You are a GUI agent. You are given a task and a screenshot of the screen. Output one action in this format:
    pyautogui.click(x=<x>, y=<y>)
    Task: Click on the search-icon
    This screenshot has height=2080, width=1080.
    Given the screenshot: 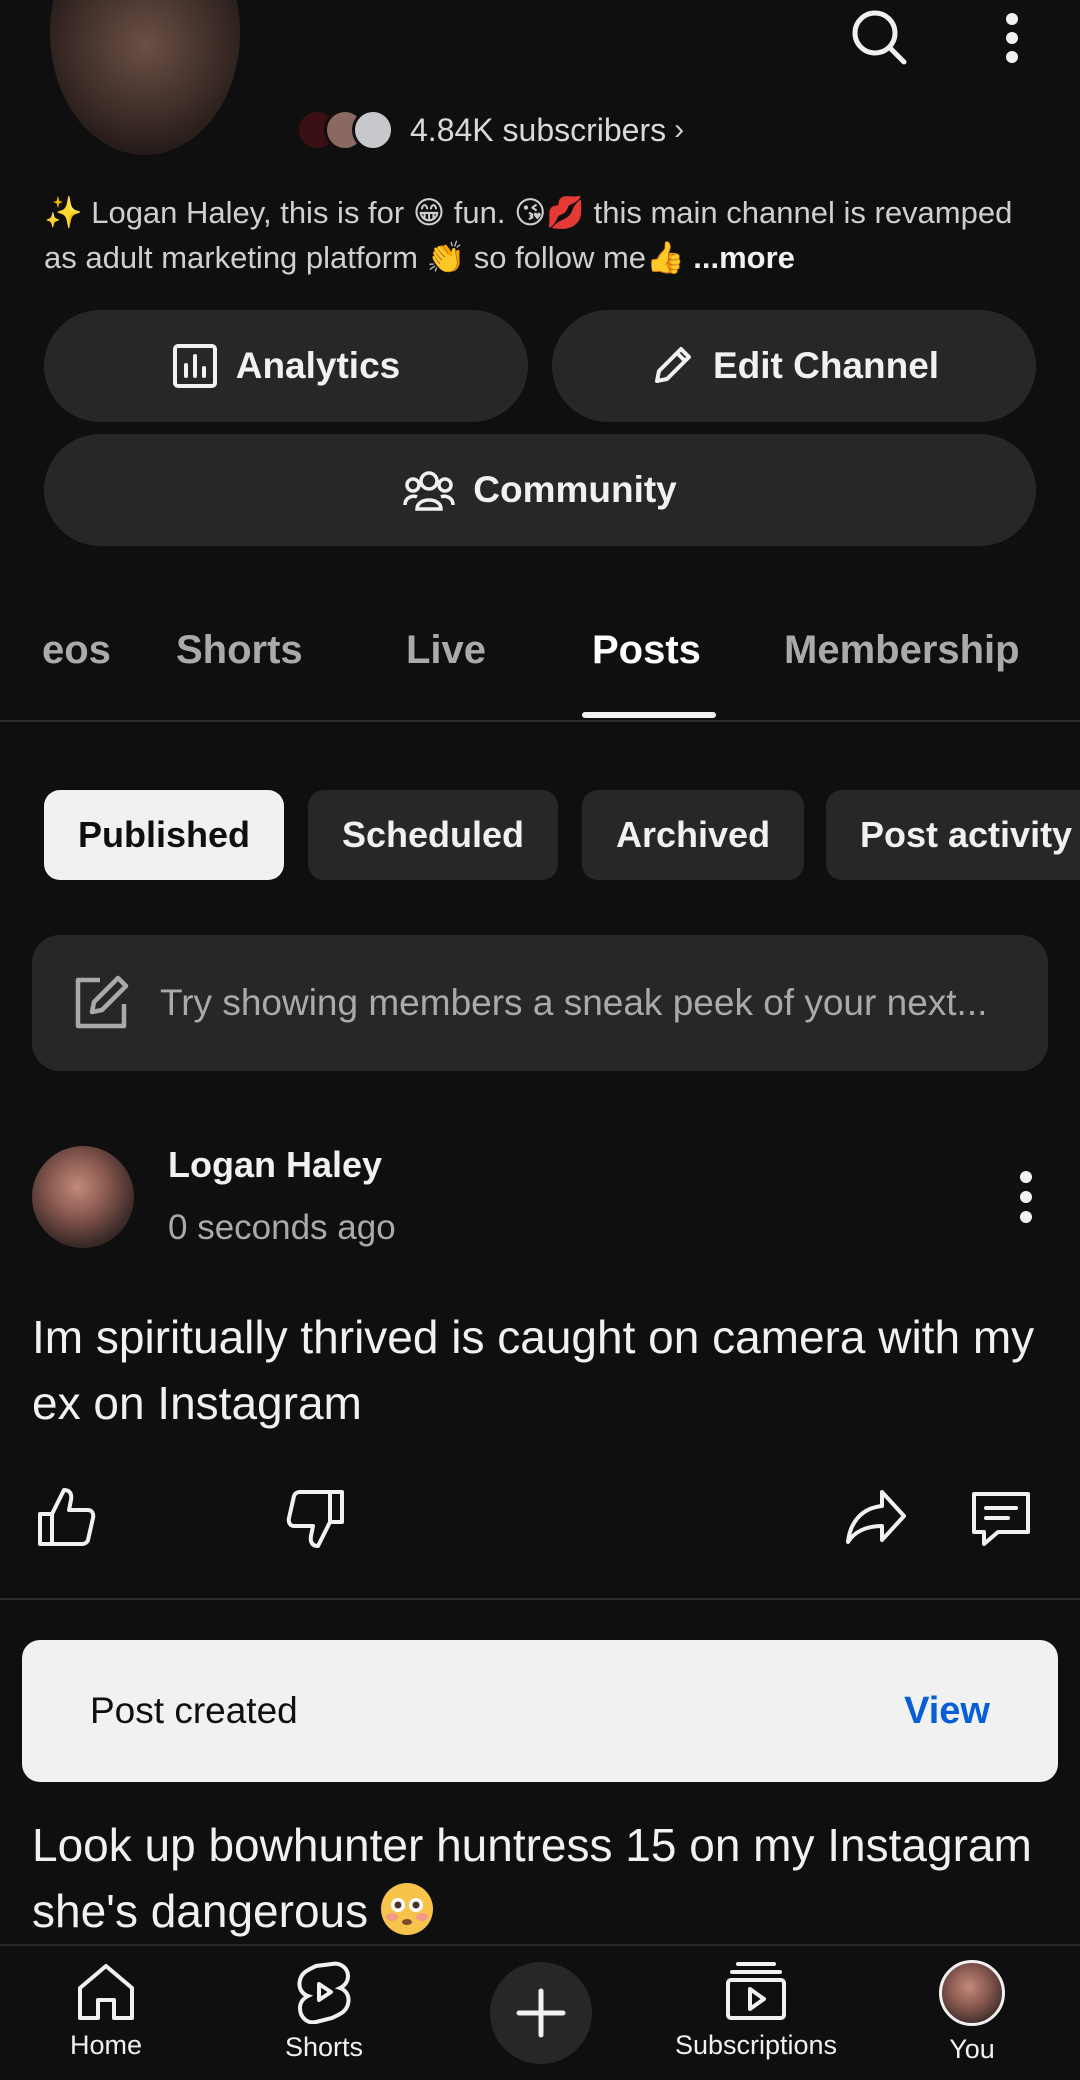 What is the action you would take?
    pyautogui.click(x=879, y=37)
    